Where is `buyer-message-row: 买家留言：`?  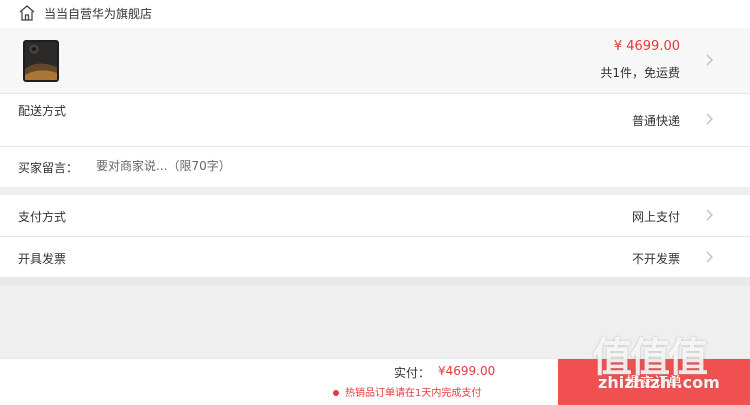
buyer-message-row: 买家留言： is located at coordinates (375, 167).